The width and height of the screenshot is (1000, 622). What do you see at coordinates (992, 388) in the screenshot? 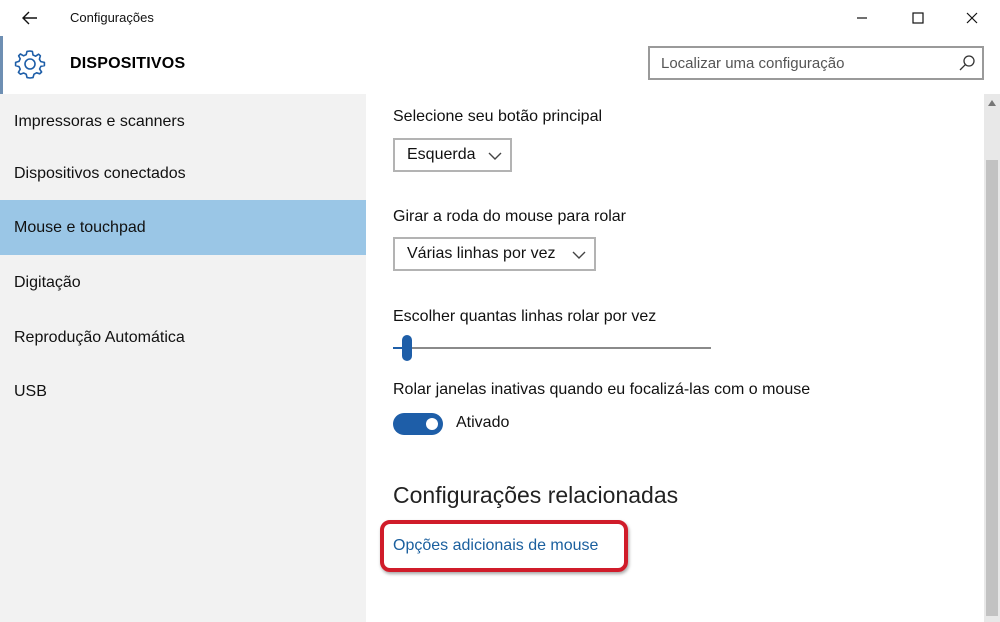
I see `scroll-thumb` at bounding box center [992, 388].